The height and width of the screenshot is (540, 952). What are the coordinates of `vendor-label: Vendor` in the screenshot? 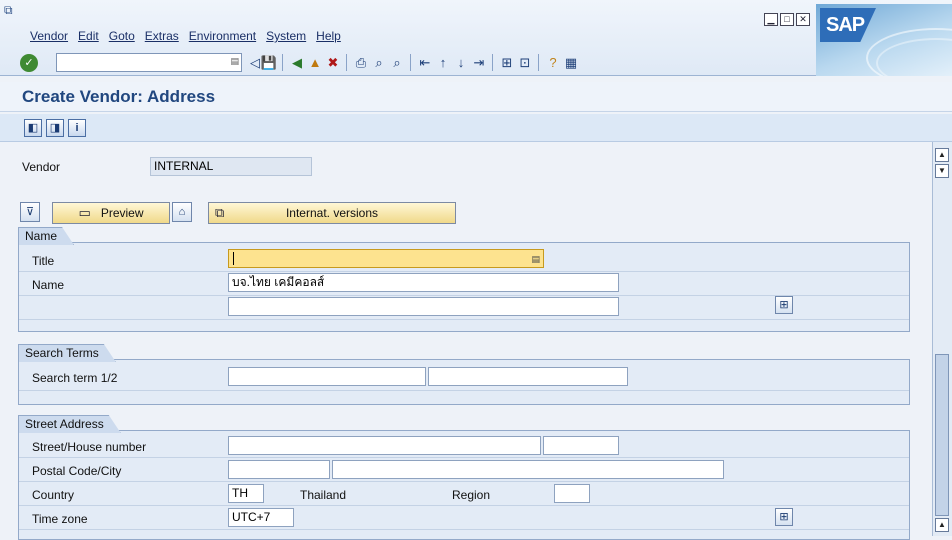 It's located at (41, 167).